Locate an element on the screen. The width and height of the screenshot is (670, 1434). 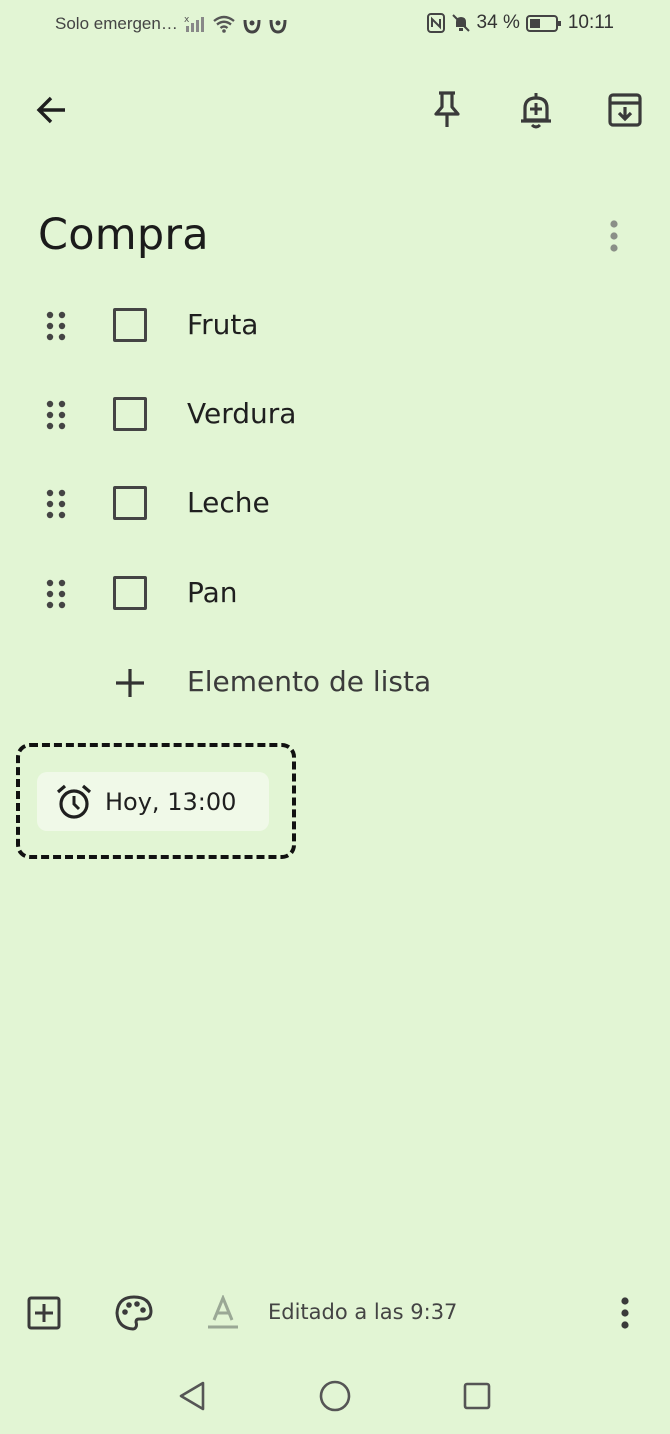
nav-home-button is located at coordinates (335, 1396).